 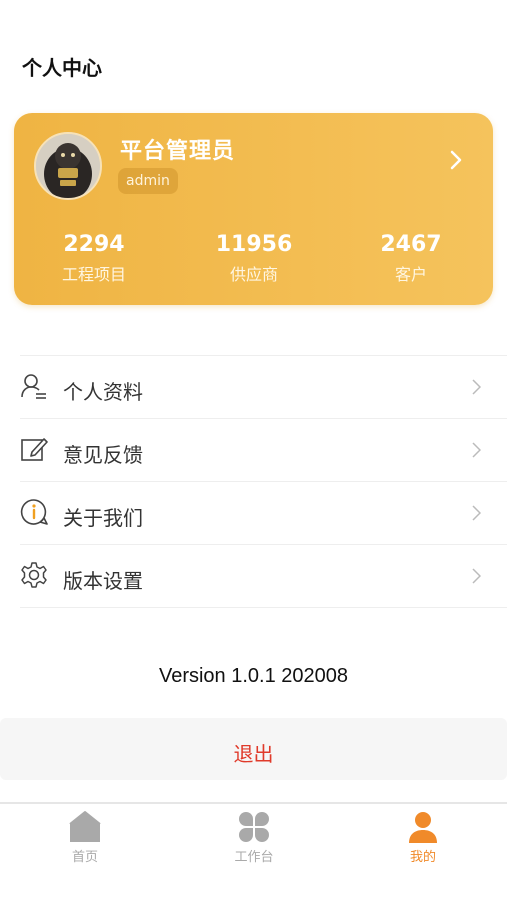 I want to click on tab-label: 我的, so click(x=422, y=857).